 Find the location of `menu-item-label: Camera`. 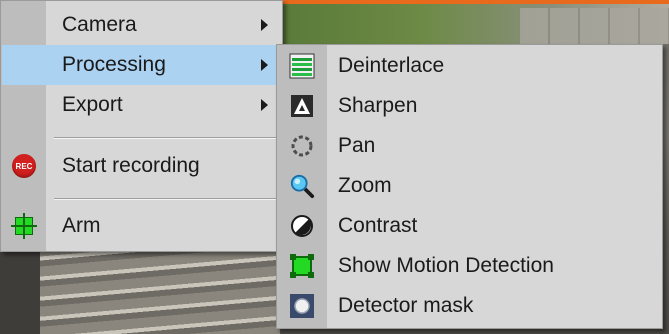

menu-item-label: Camera is located at coordinates (99, 24).